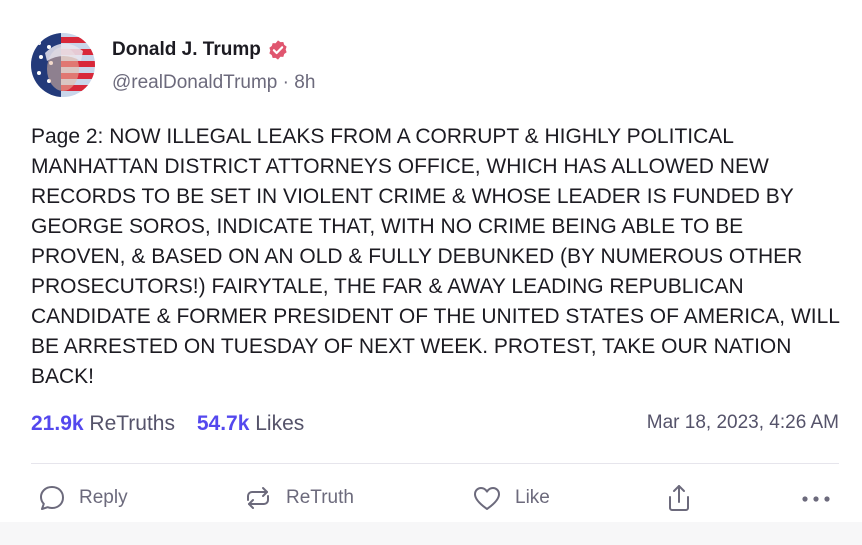  I want to click on retruths-stat: 21.9k ReTruths, so click(103, 424).